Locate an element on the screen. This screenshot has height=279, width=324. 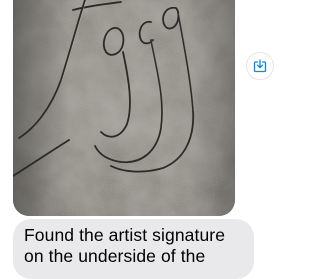
save-download-icon is located at coordinates (260, 66).